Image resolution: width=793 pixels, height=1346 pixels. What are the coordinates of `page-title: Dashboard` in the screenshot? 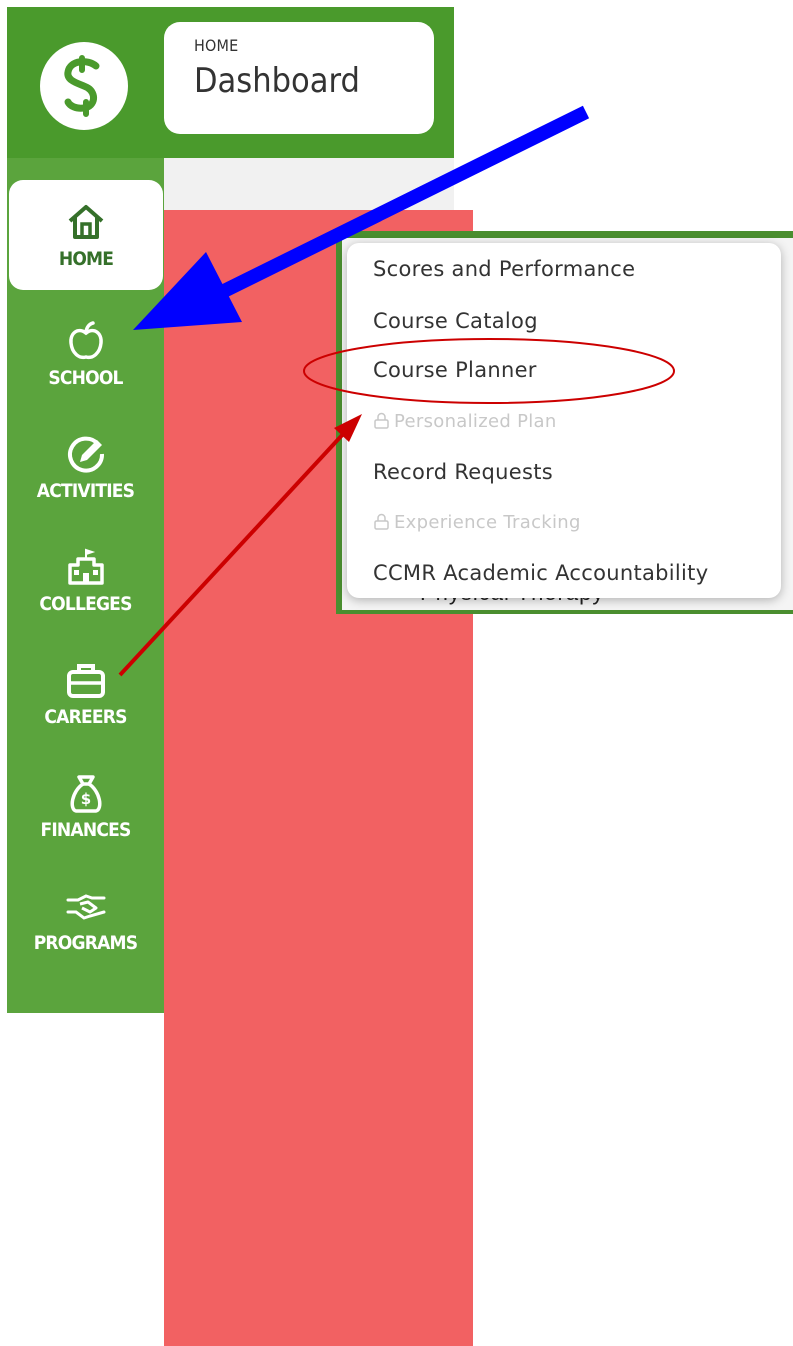 It's located at (277, 81).